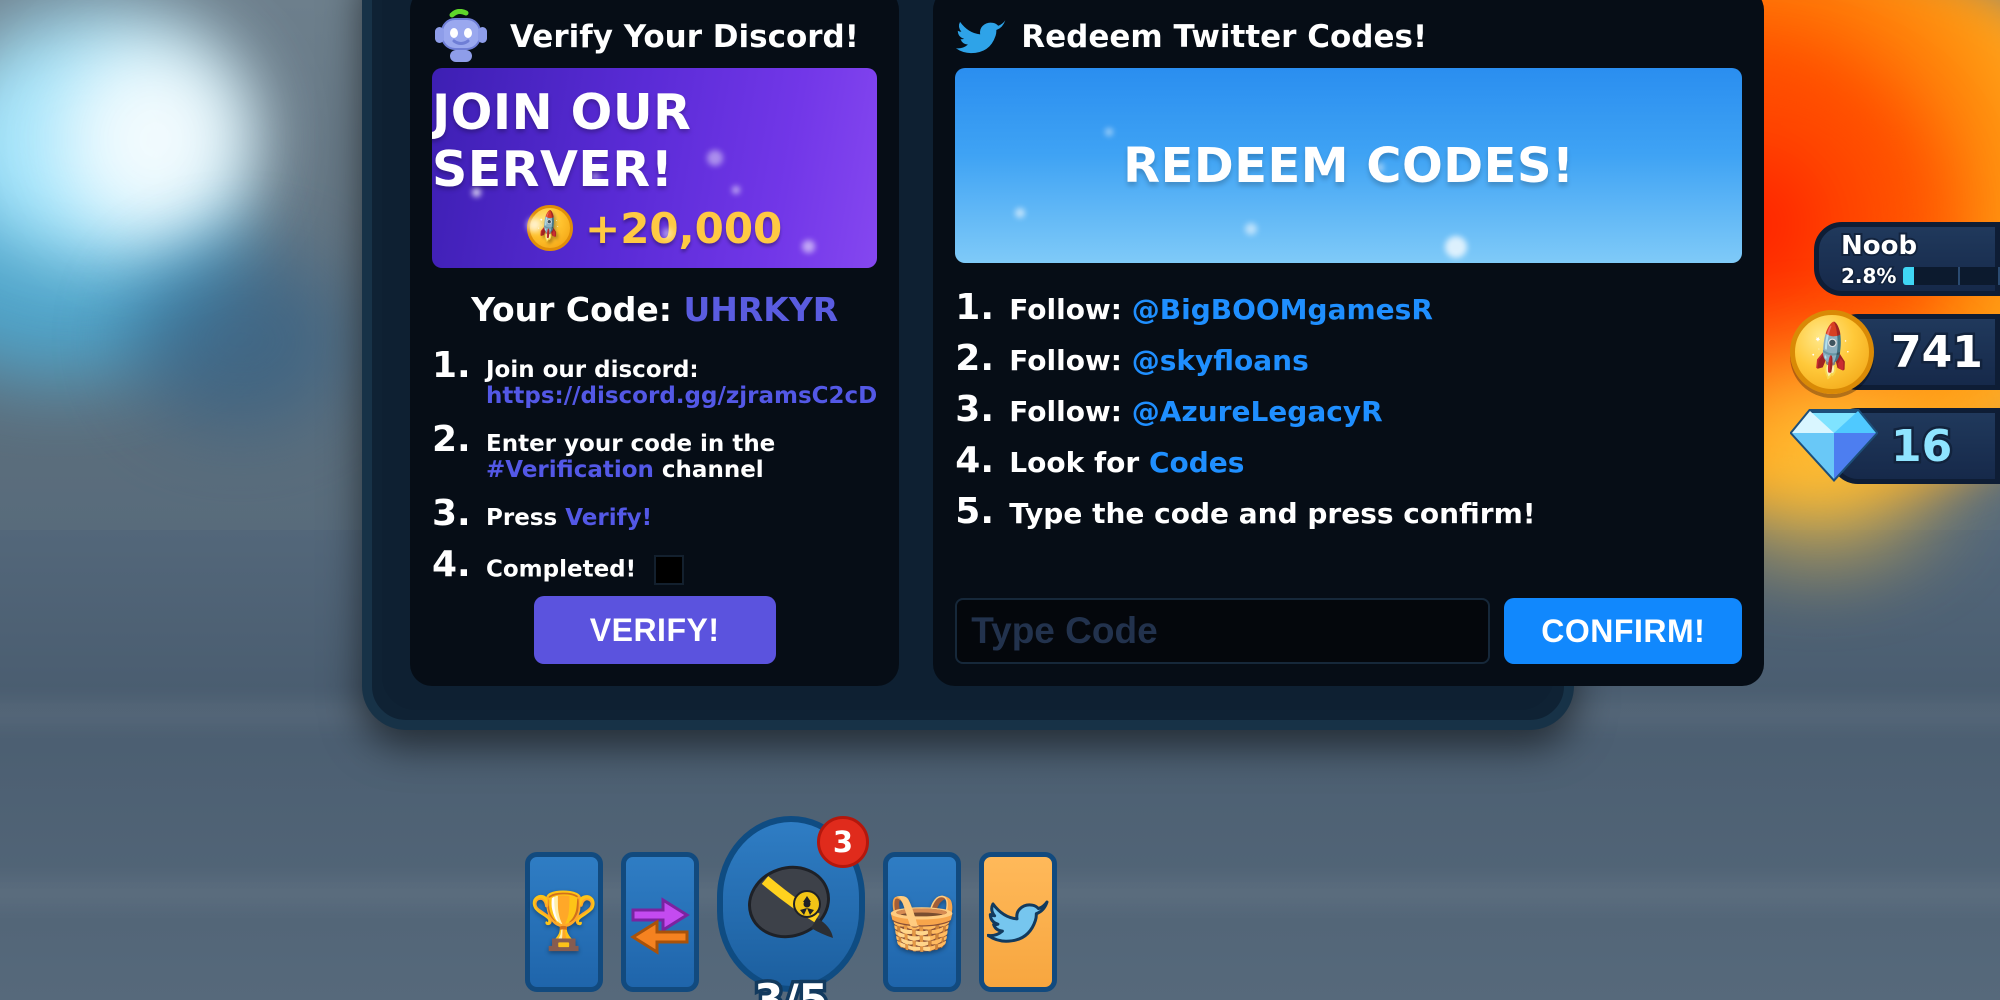 The width and height of the screenshot is (2000, 1000). I want to click on step-text-main: Press, so click(522, 518).